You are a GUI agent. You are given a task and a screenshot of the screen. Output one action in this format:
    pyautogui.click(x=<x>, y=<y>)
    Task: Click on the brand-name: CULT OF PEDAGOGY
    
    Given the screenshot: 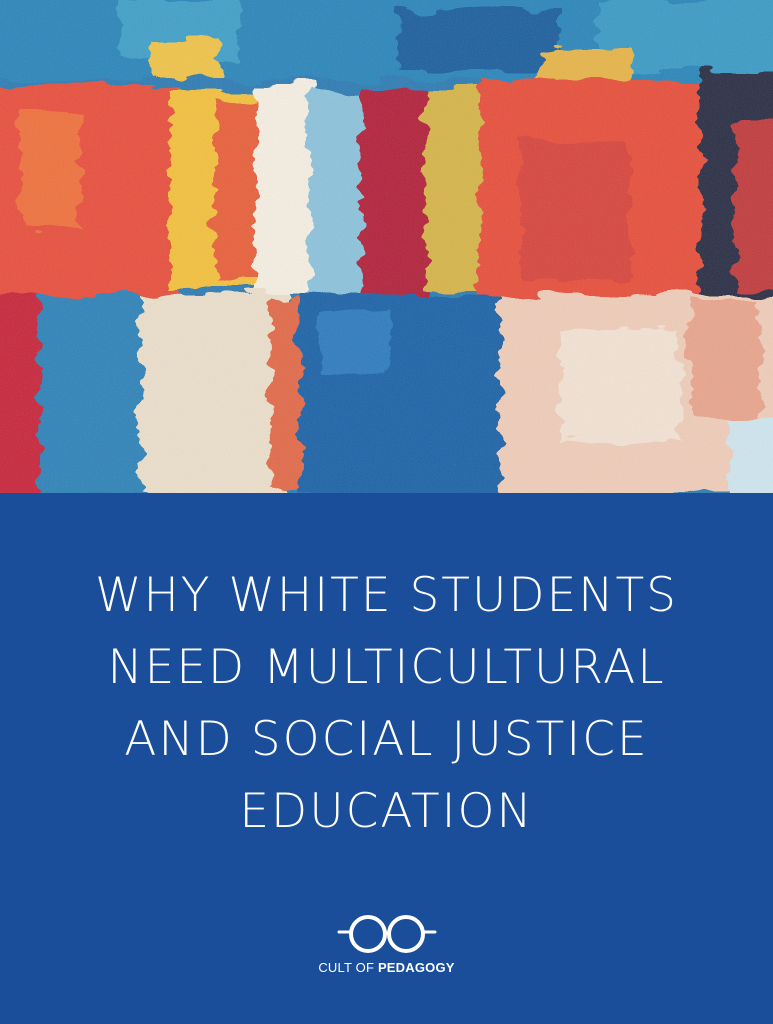 What is the action you would take?
    pyautogui.click(x=386, y=967)
    